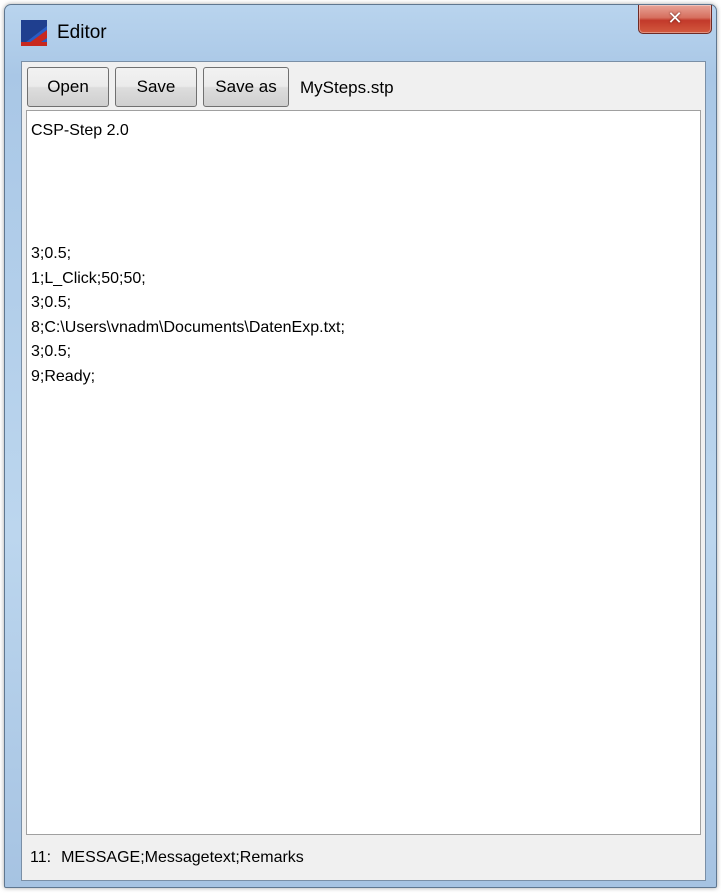 Image resolution: width=721 pixels, height=894 pixels. Describe the element at coordinates (88, 278) in the screenshot. I see `editor-line: 1;L_Click;50;50;` at that location.